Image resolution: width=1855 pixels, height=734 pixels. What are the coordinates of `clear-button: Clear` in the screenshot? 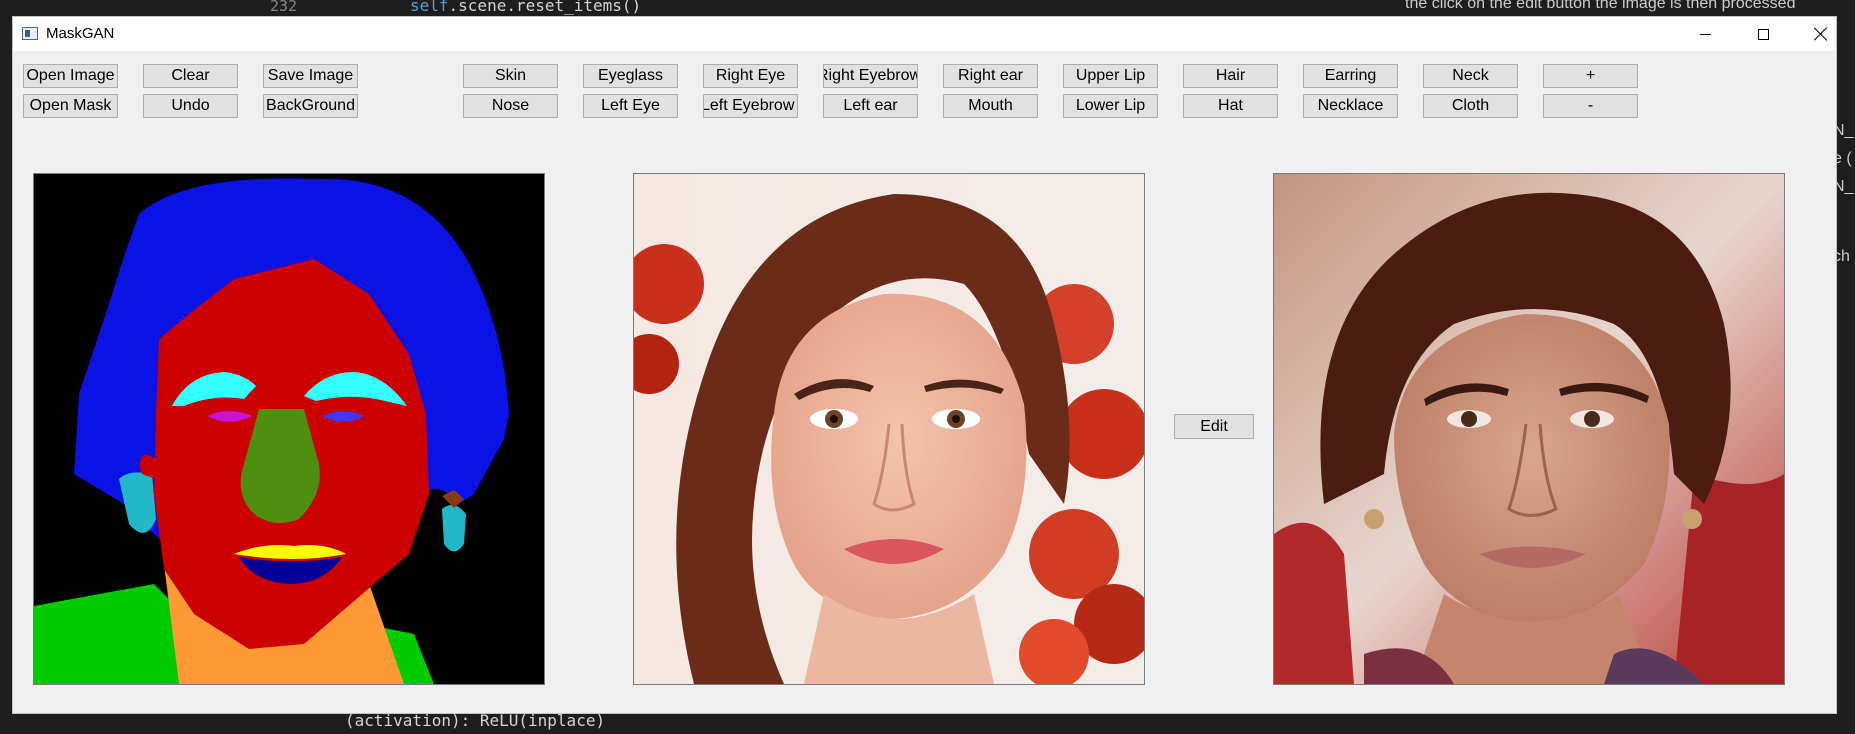 It's located at (190, 76).